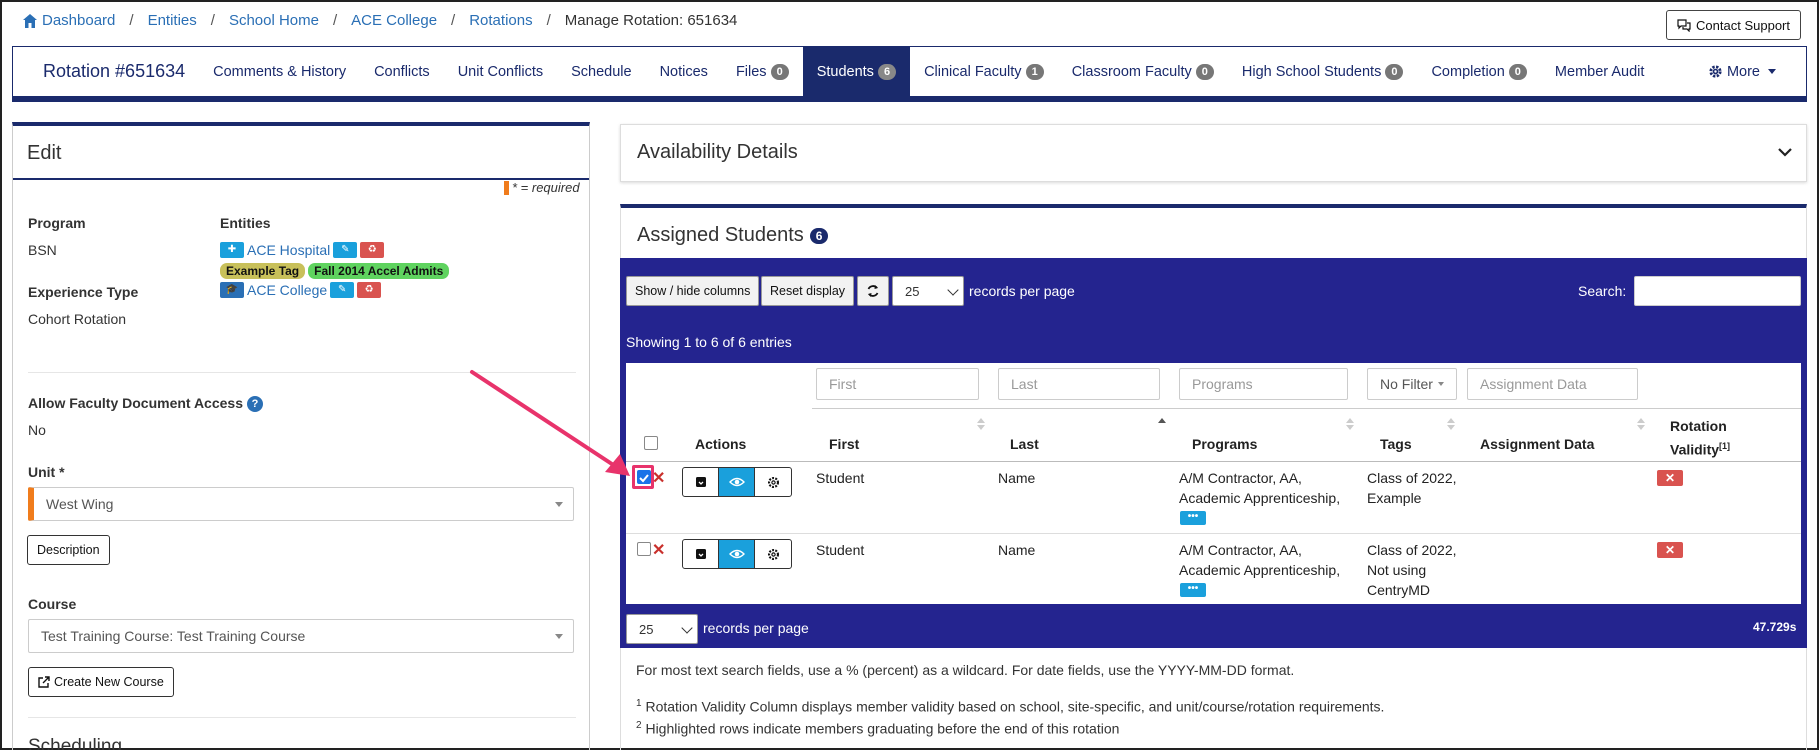  What do you see at coordinates (1396, 444) in the screenshot?
I see `header-tags: Tags` at bounding box center [1396, 444].